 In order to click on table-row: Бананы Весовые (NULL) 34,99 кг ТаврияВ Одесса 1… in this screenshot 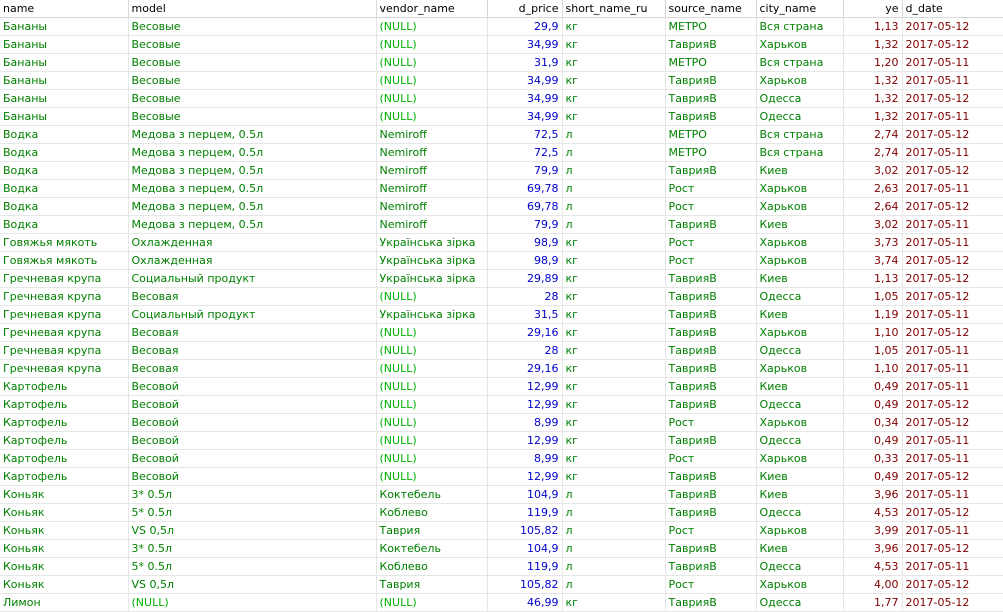, I will do `click(501, 116)`.